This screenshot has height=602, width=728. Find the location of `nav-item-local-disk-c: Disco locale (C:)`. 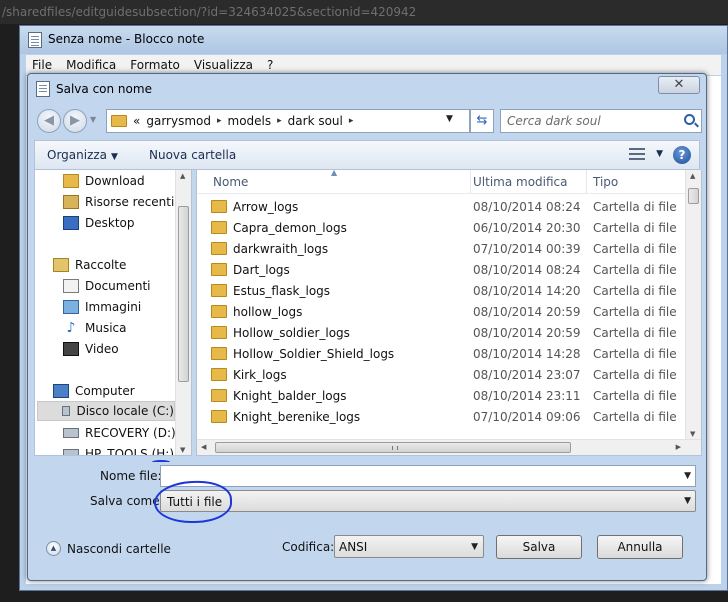

nav-item-local-disk-c: Disco locale (C:) is located at coordinates (106, 411).